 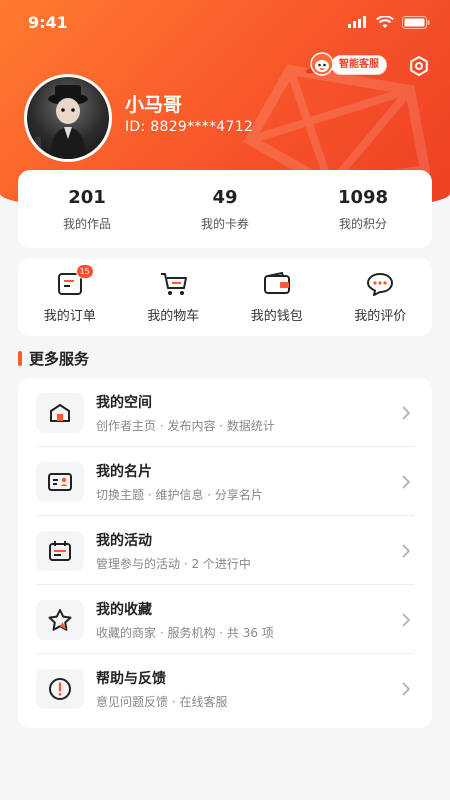 I want to click on stat-label: 我的作品, so click(x=86, y=223).